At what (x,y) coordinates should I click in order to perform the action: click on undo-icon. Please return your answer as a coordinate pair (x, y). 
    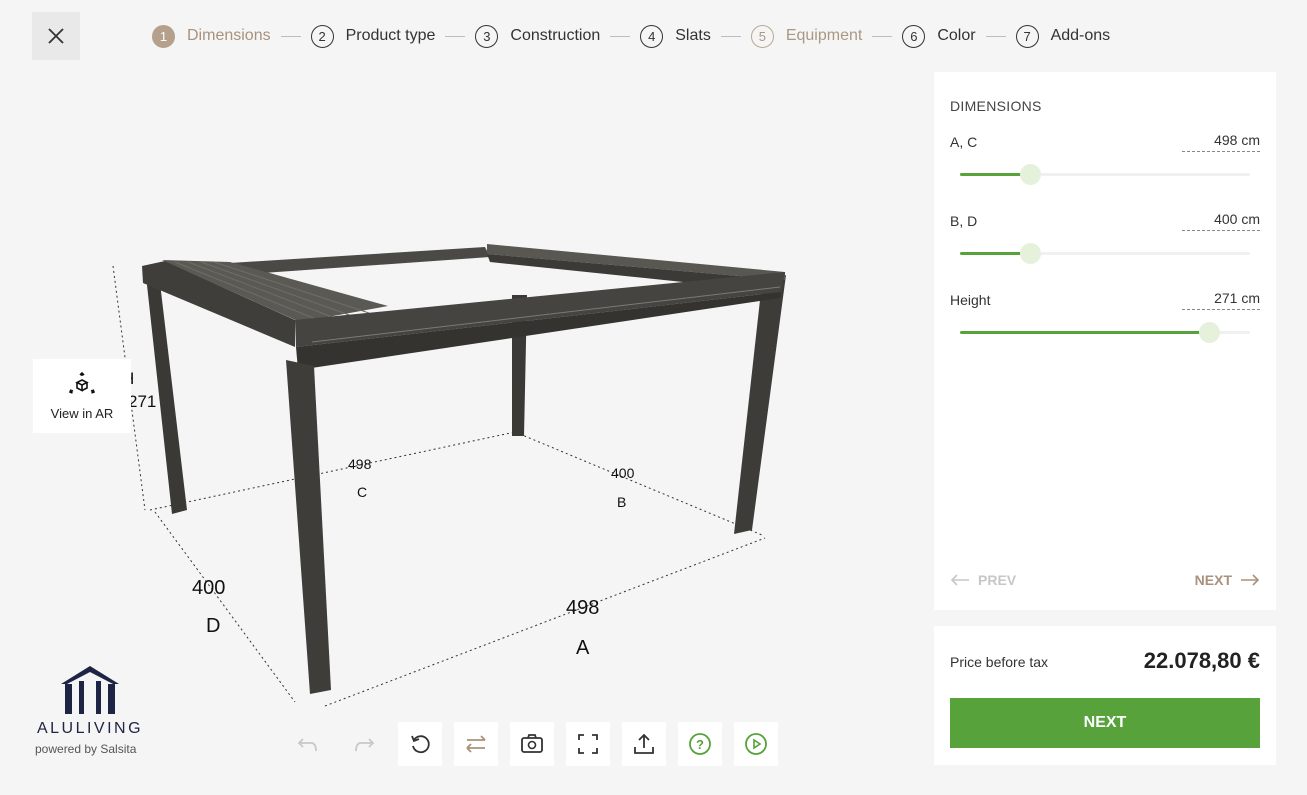
    Looking at the image, I should click on (307, 745).